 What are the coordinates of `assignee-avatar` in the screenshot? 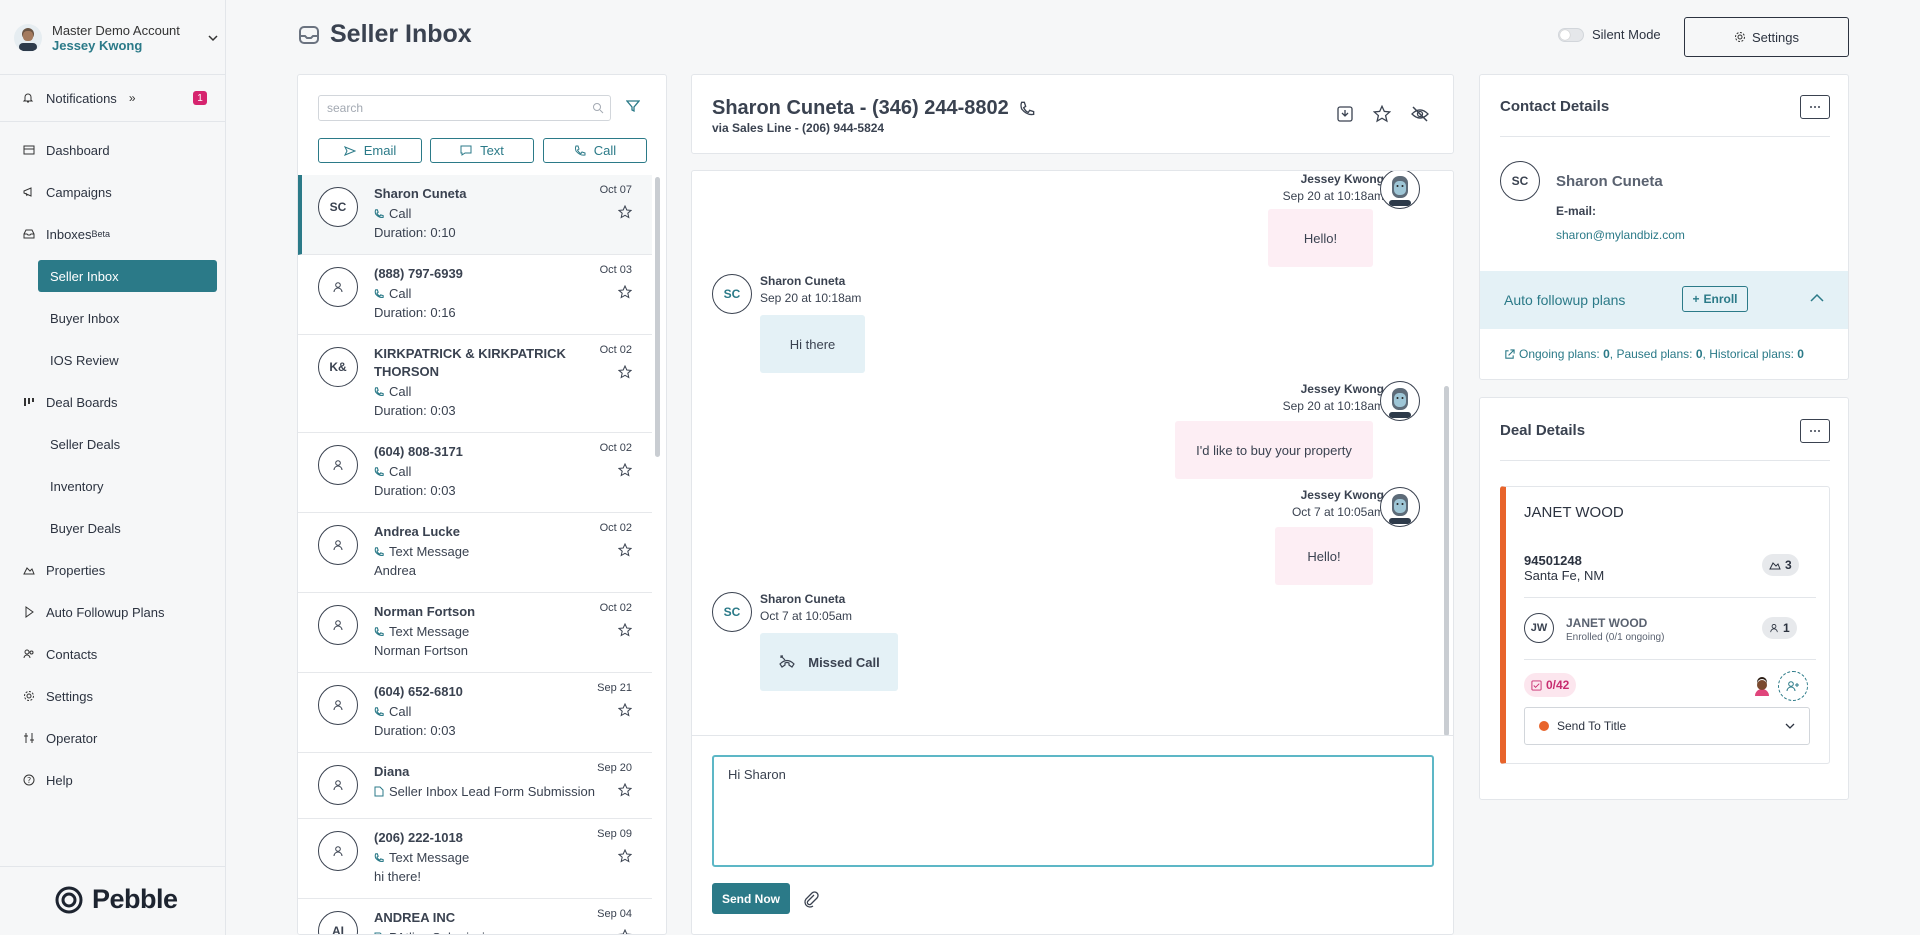 It's located at (1762, 687).